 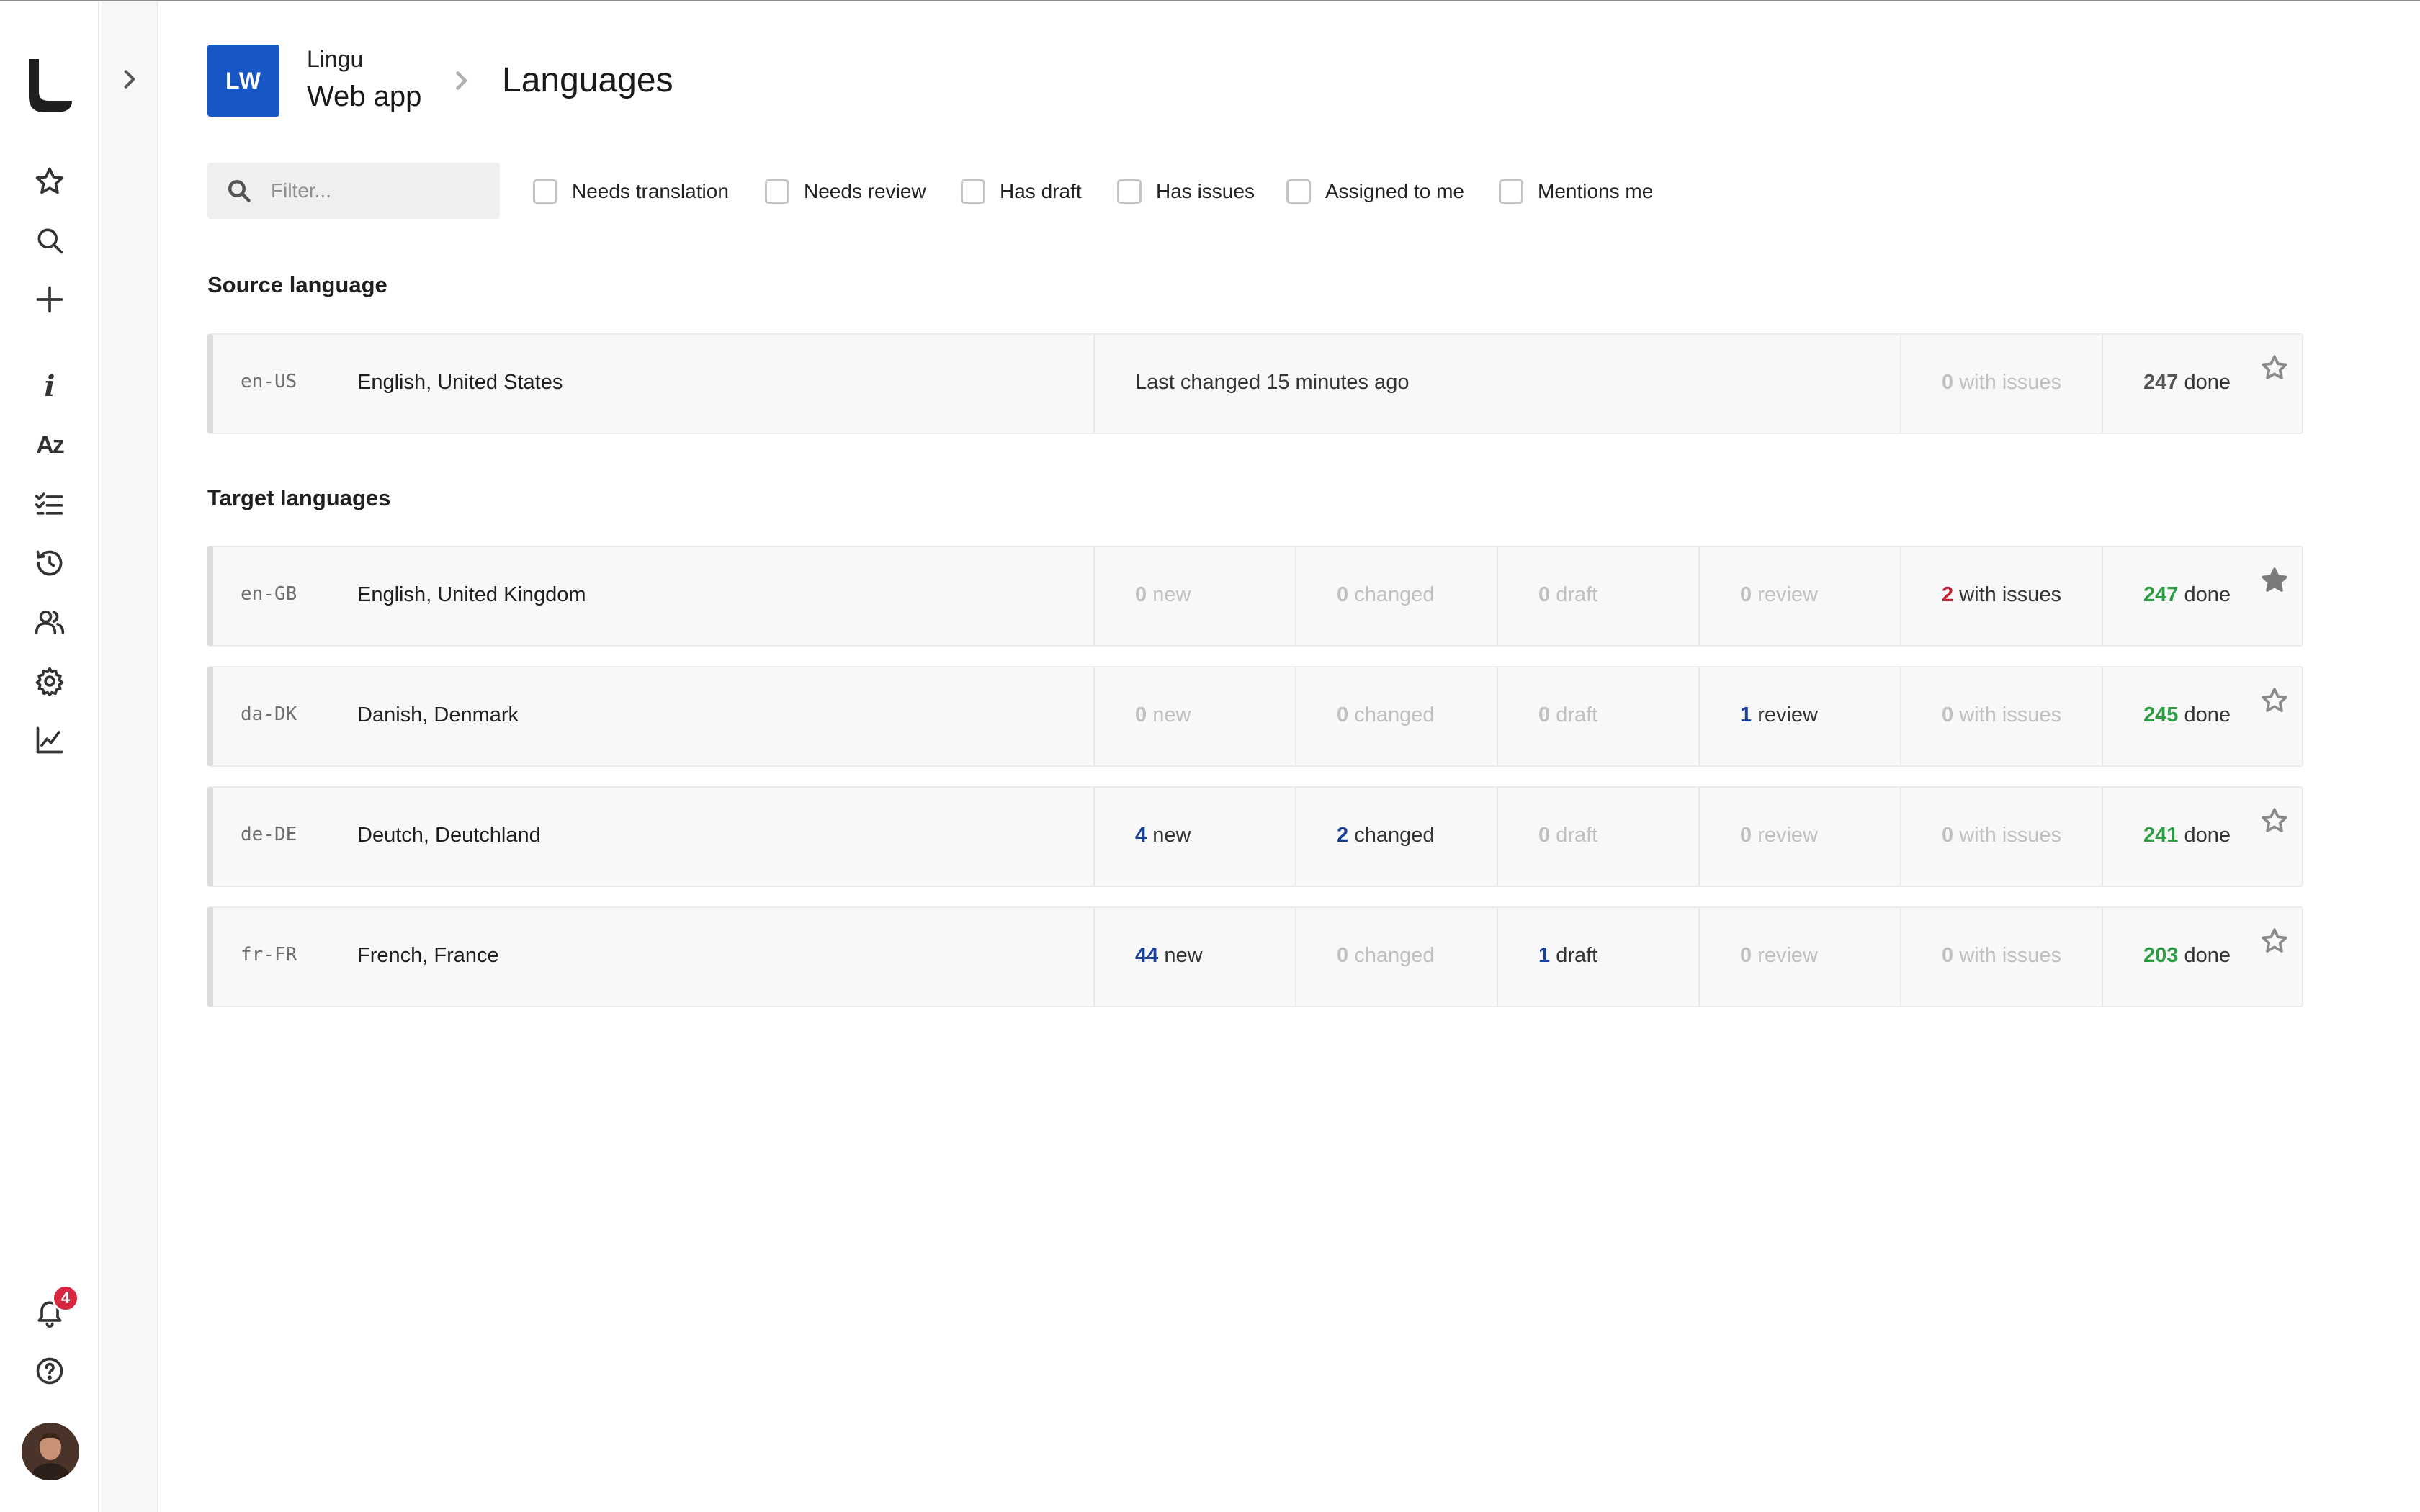 I want to click on language-name: English, United Kingdom, so click(x=471, y=595).